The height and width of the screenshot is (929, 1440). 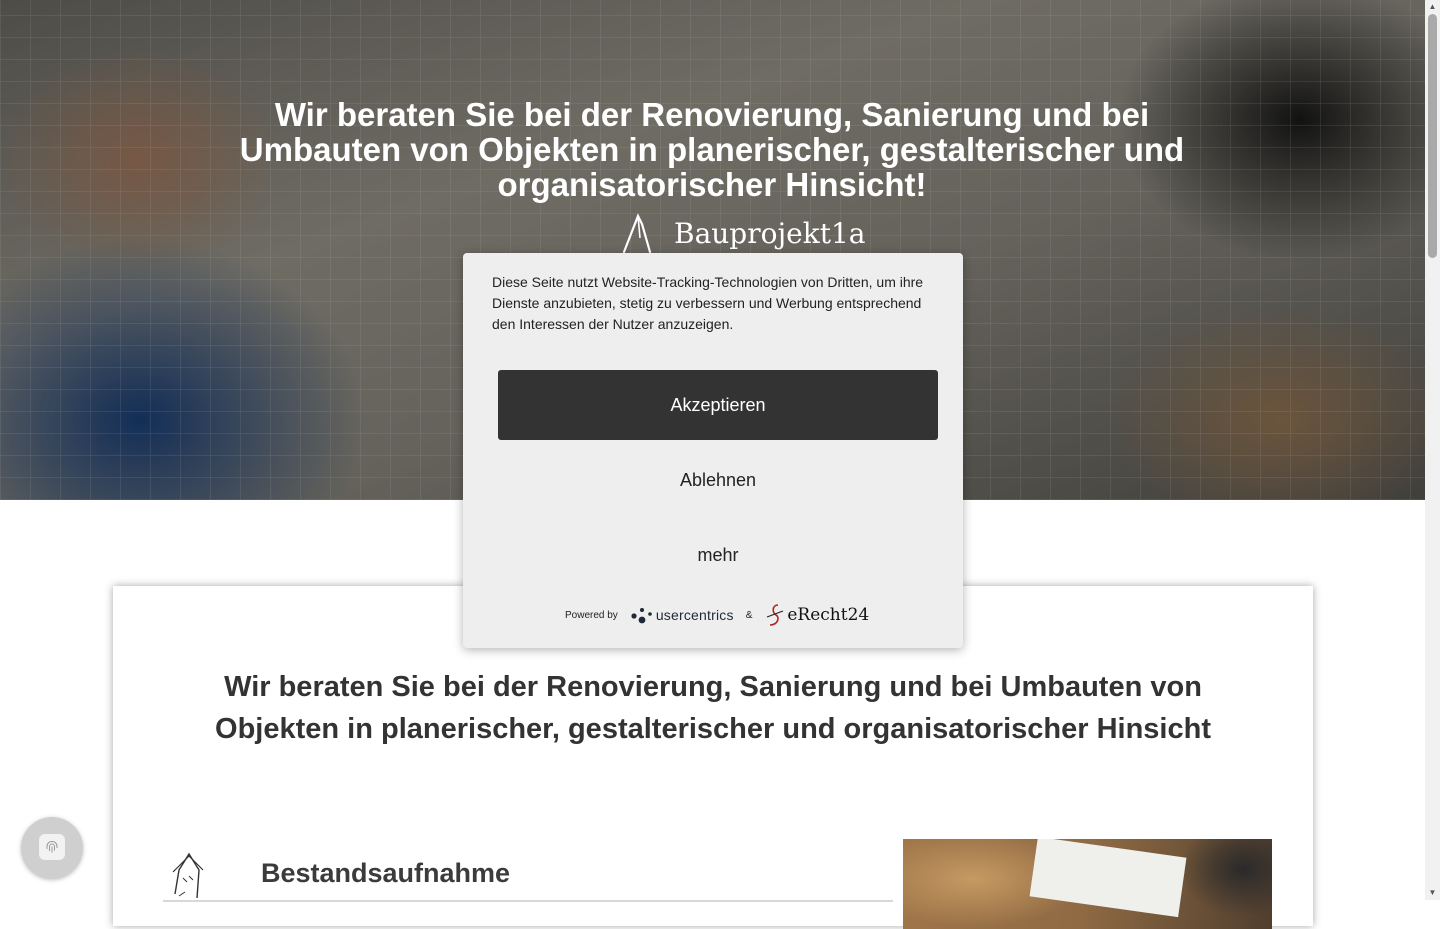 I want to click on site-logo: Bauprojekt1a, so click(x=742, y=233).